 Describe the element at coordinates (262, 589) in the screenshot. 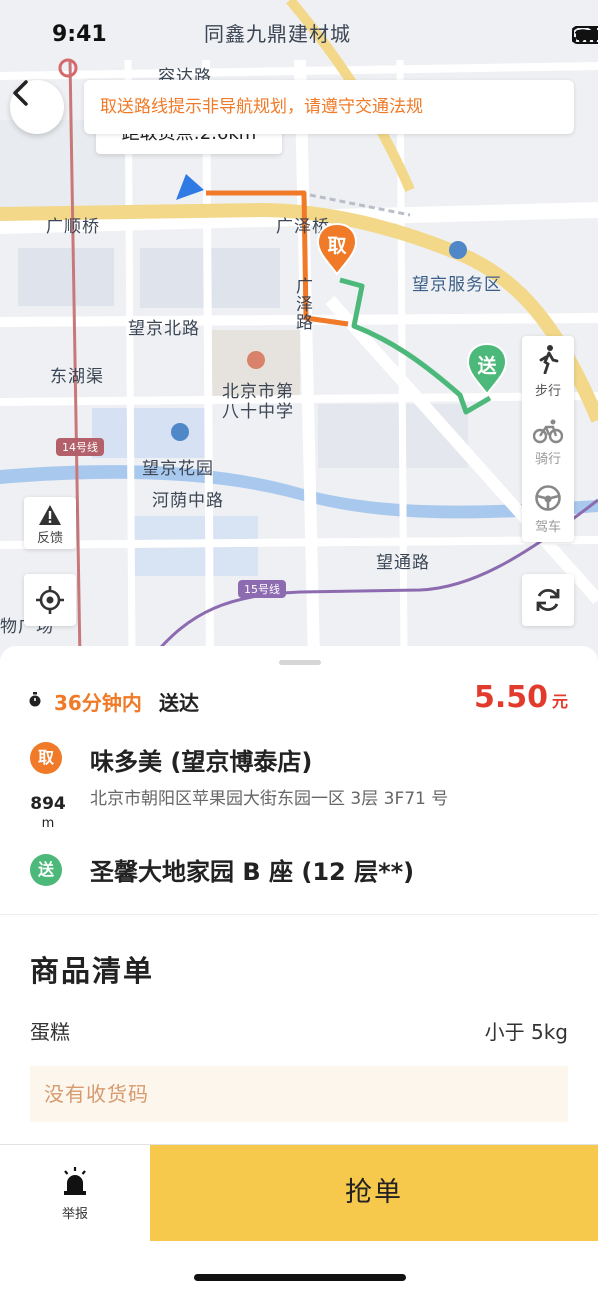

I see `subway-line-15-badge: 15号线` at that location.